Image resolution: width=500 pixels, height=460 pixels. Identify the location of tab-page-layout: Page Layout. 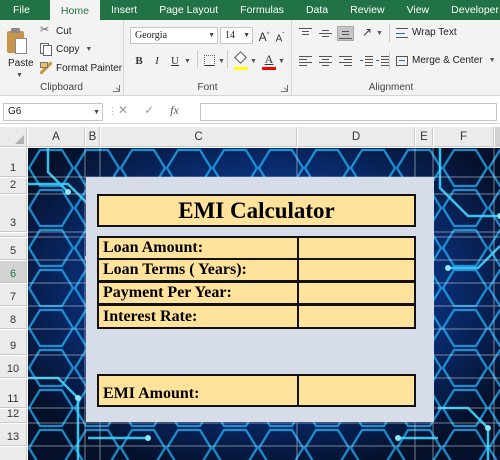
(188, 10).